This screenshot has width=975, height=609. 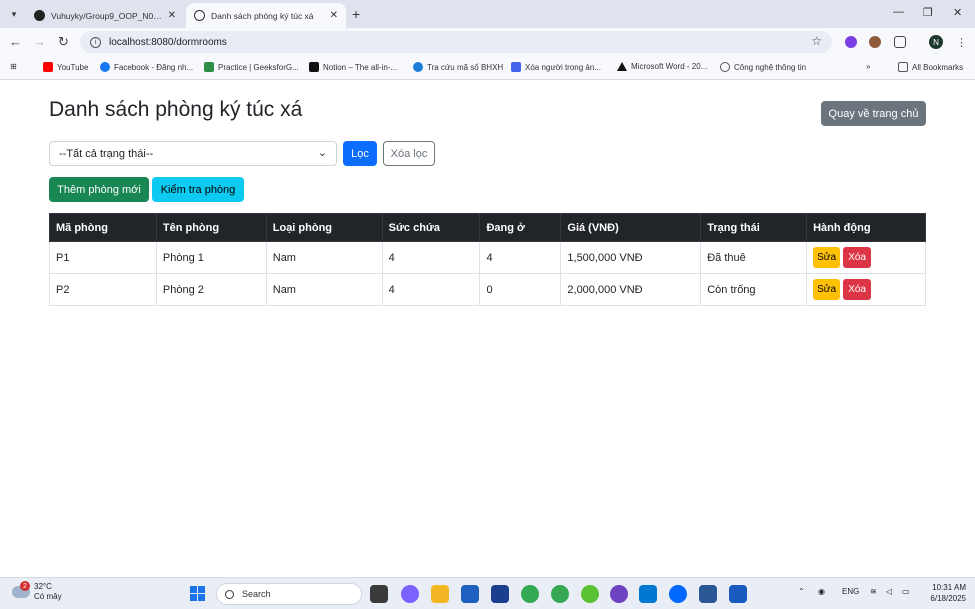 What do you see at coordinates (754, 289) in the screenshot?
I see `cell-status: Còn trống` at bounding box center [754, 289].